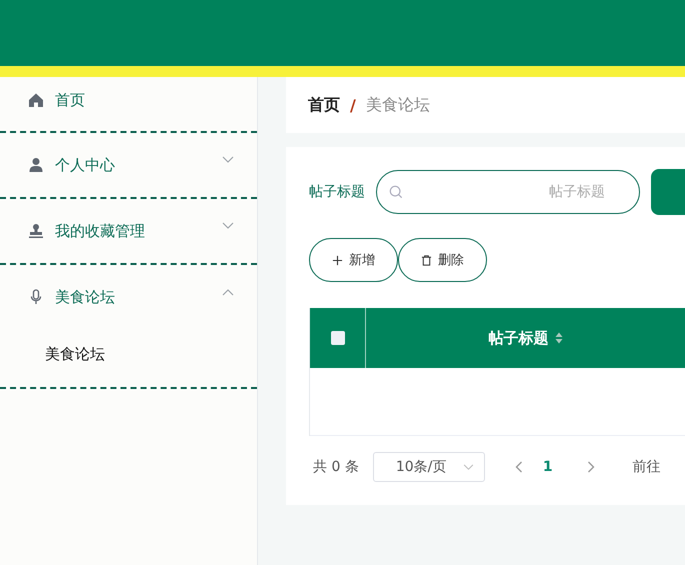 This screenshot has width=685, height=565. Describe the element at coordinates (337, 260) in the screenshot. I see `plus-icon` at that location.